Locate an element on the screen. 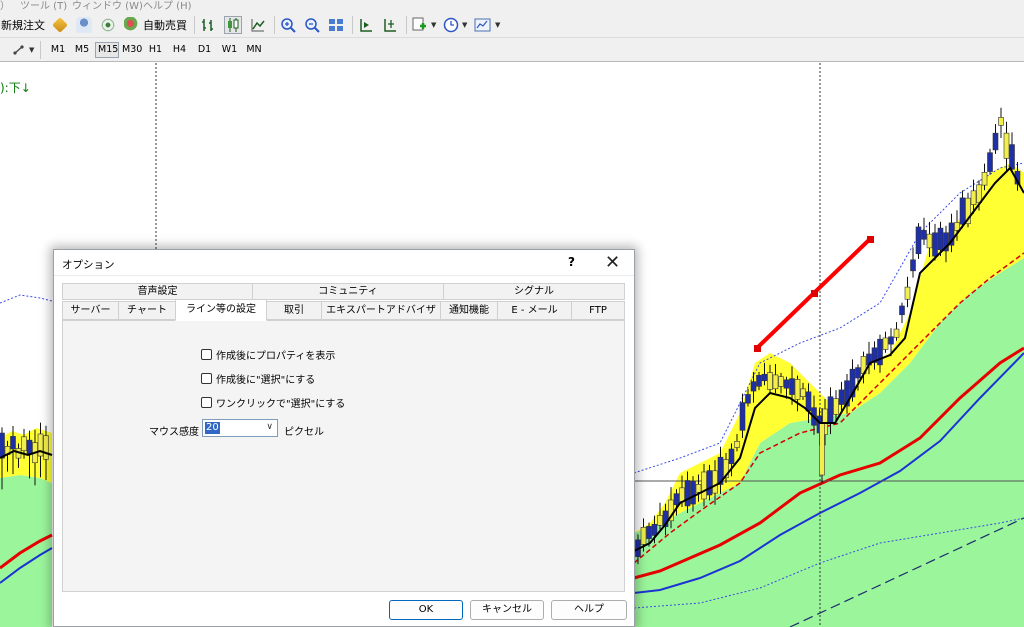 The image size is (1024, 627). dialog-title-bar: オプション ? ✕ is located at coordinates (344, 263).